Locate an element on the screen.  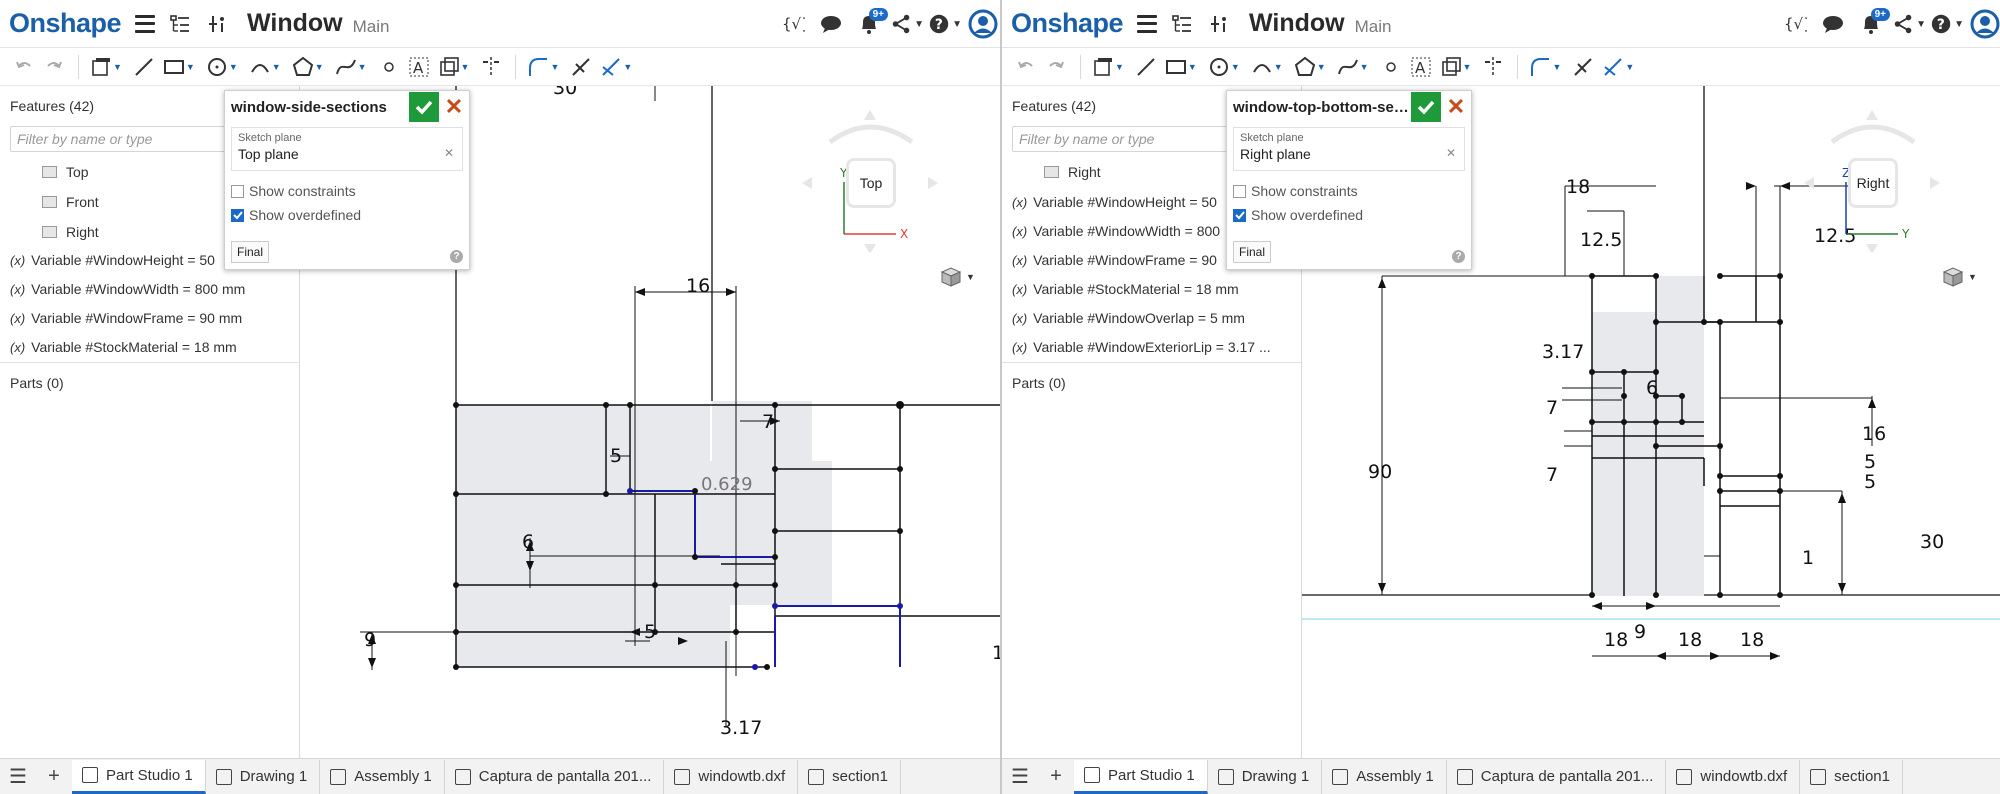
show-constraints-checkbox: Show constraints is located at coordinates (1352, 191).